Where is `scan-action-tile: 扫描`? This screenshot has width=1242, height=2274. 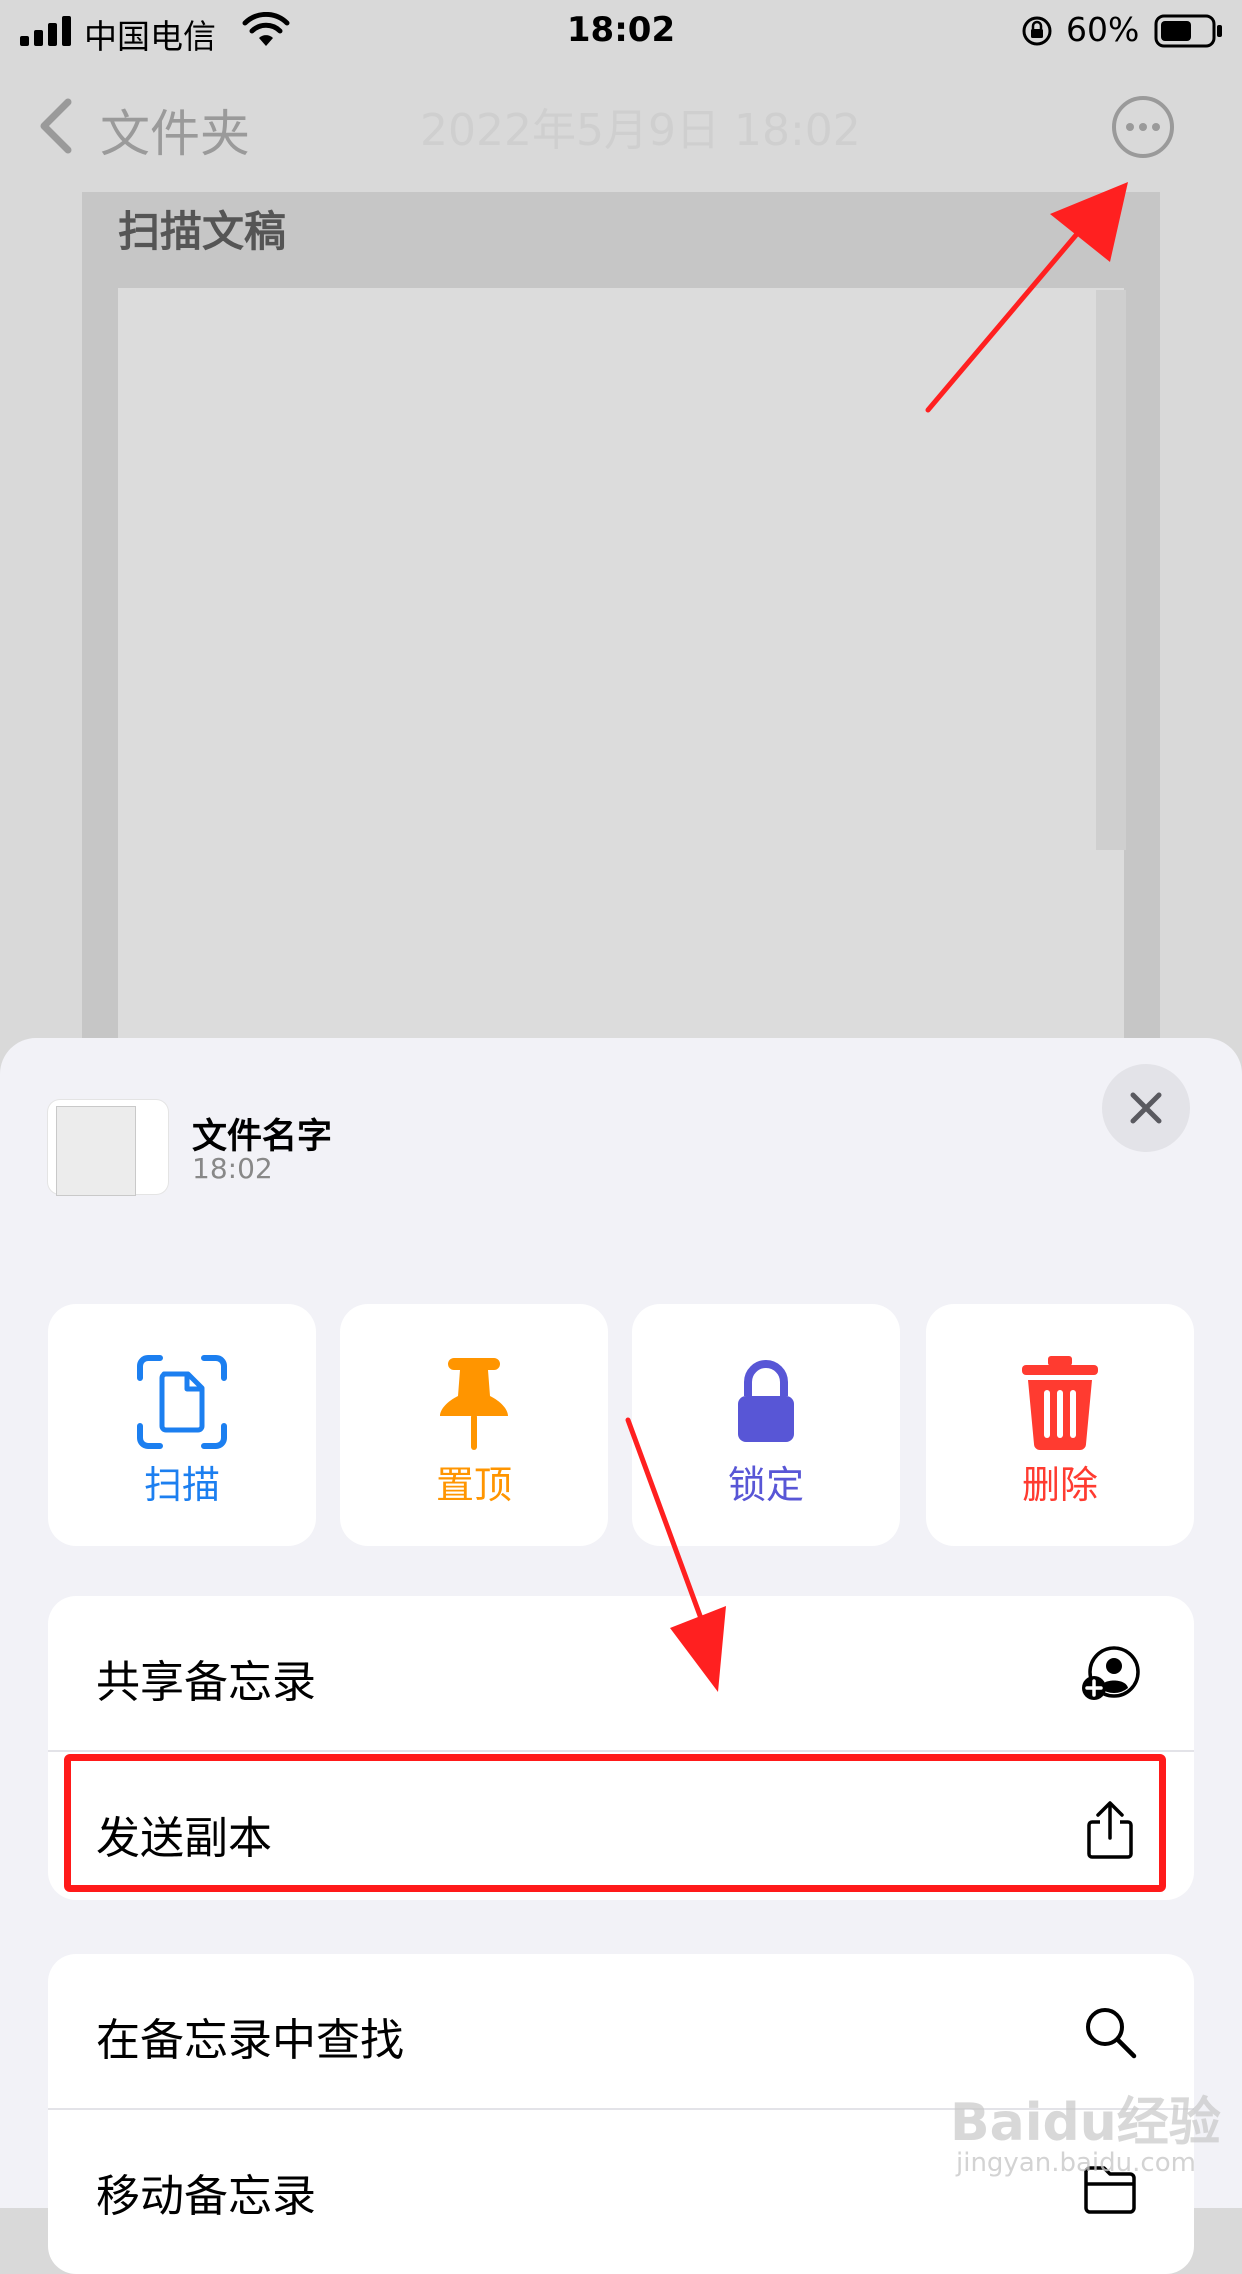
scan-action-tile: 扫描 is located at coordinates (182, 1425).